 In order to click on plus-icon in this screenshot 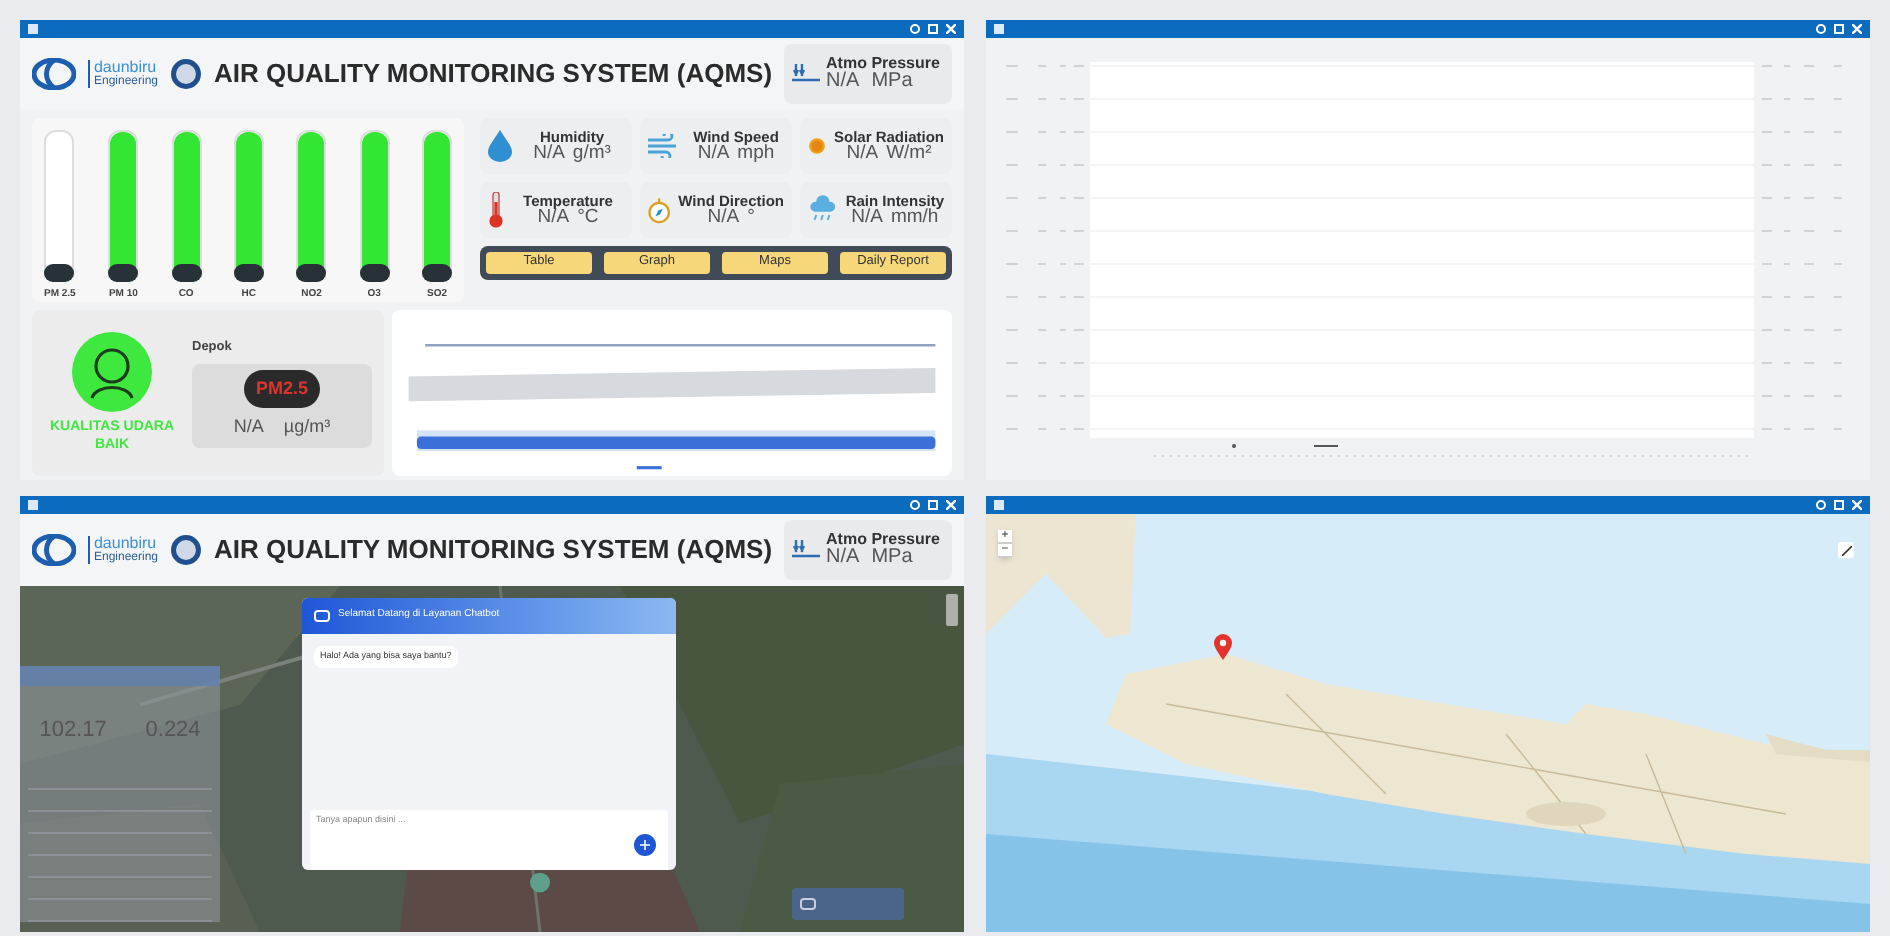, I will do `click(645, 845)`.